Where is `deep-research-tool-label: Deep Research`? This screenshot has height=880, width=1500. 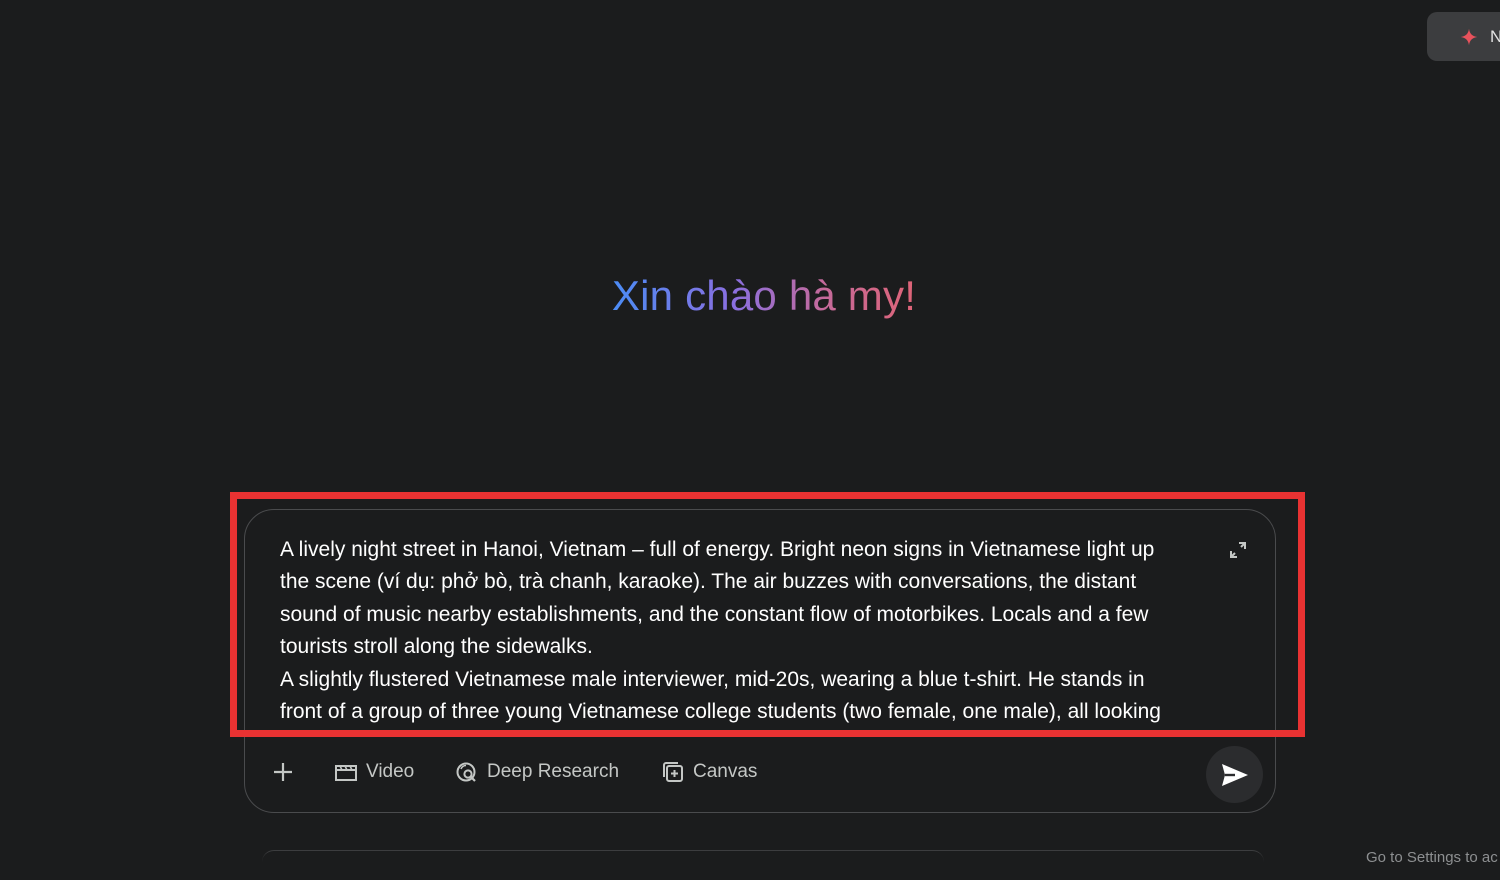 deep-research-tool-label: Deep Research is located at coordinates (553, 771).